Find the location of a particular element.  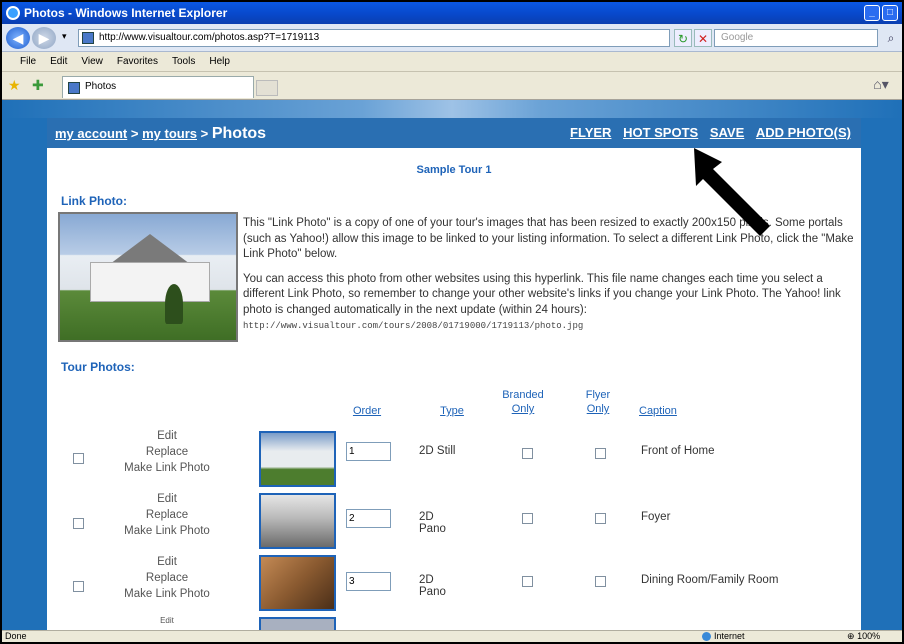

flyer-link: FLYER is located at coordinates (590, 132).